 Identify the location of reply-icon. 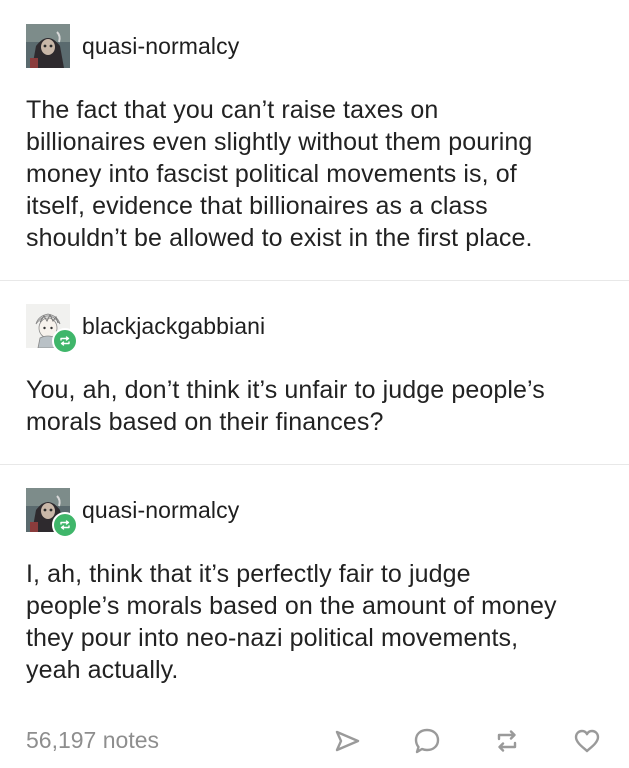
(427, 741).